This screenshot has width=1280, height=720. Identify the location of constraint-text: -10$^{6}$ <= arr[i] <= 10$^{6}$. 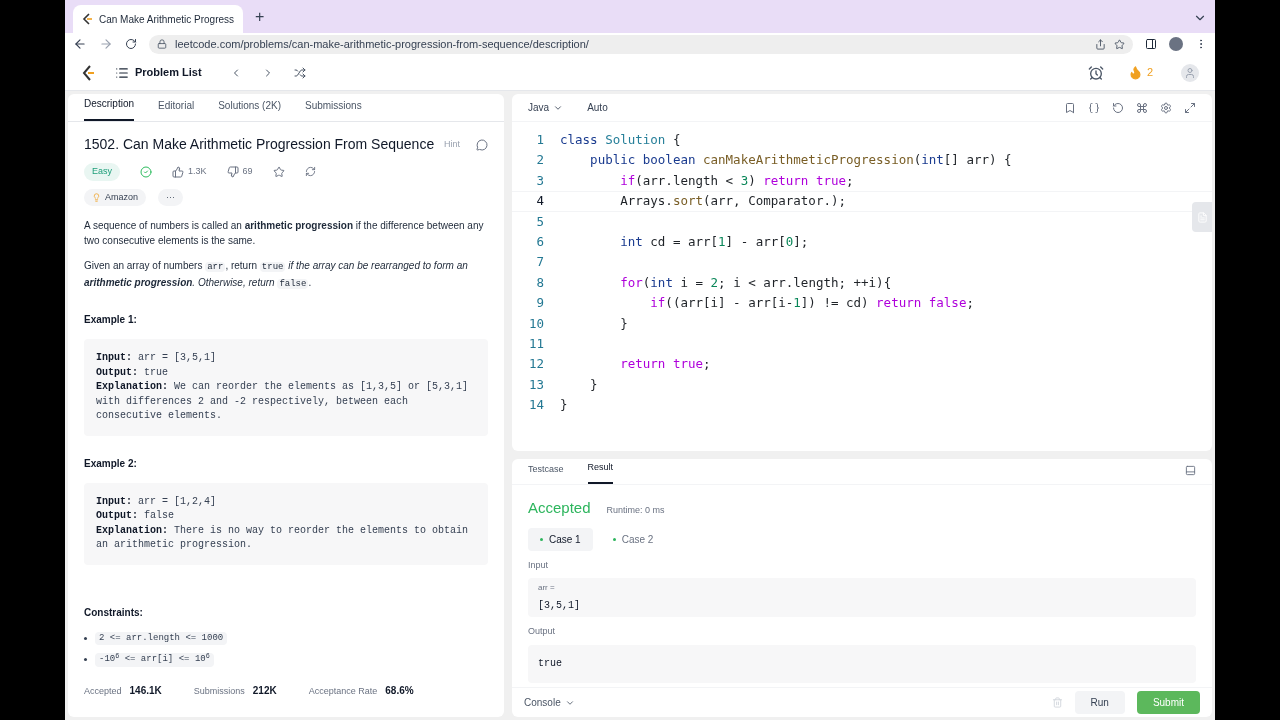
(154, 660).